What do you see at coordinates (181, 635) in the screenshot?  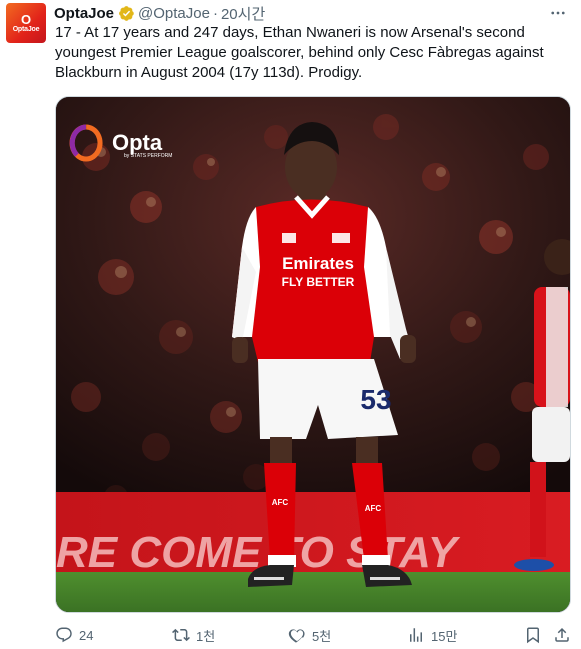 I see `repost-icon` at bounding box center [181, 635].